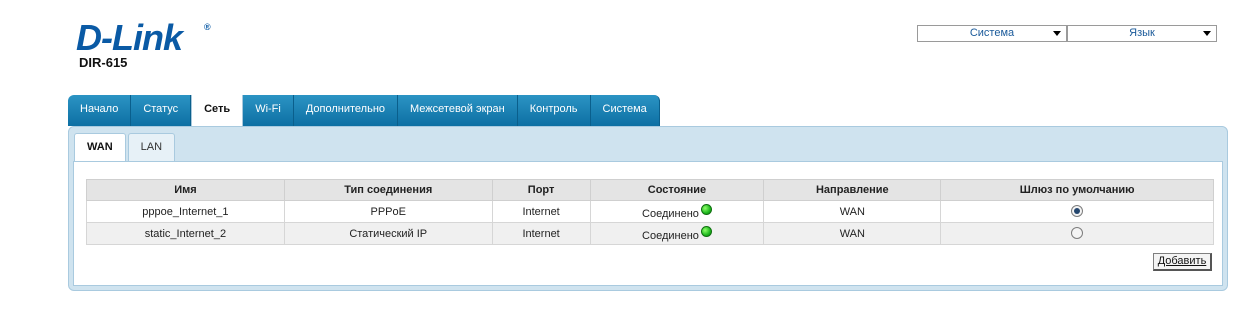 Image resolution: width=1253 pixels, height=317 pixels. I want to click on system-menu-select: Система, so click(992, 33).